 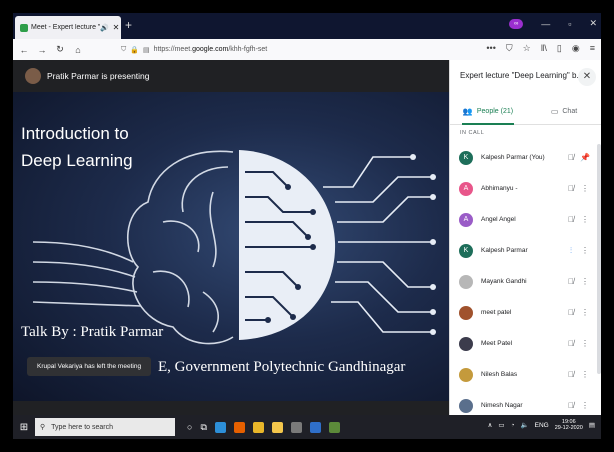 I want to click on system-tray: ∧ ▭ ◔ 🔈 ENG 19:06 29-12-2020 ▤, so click(x=541, y=425).